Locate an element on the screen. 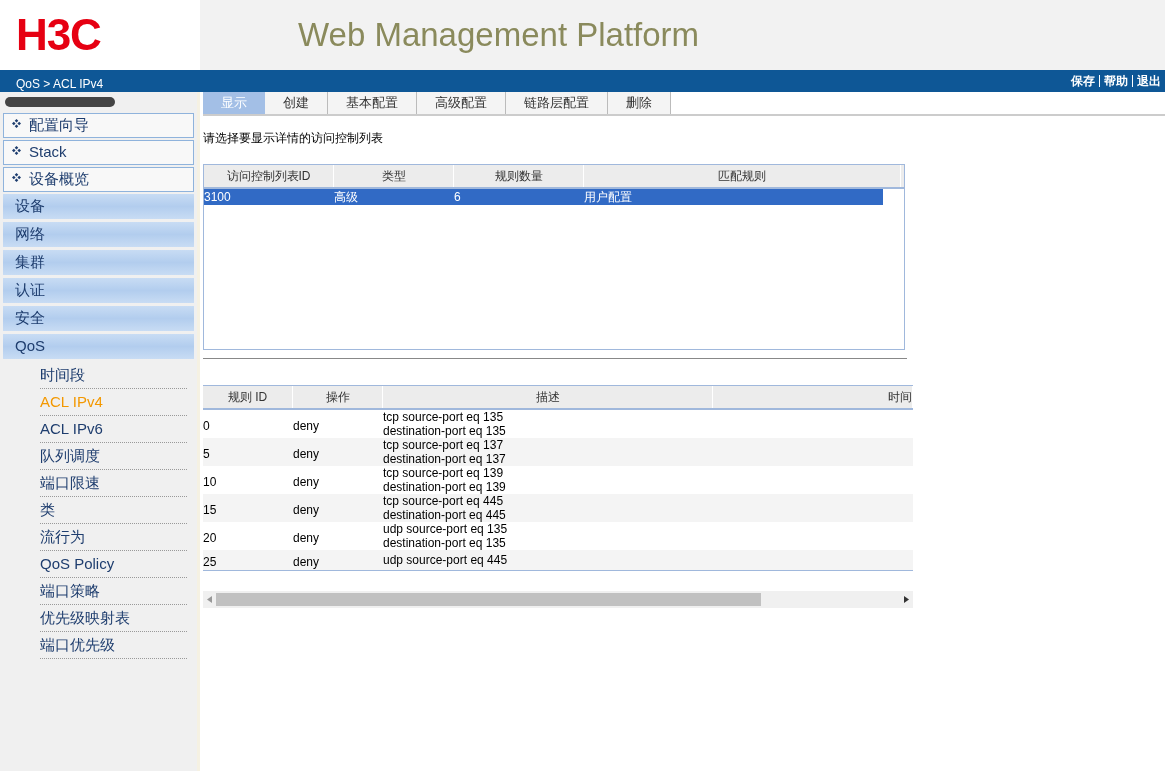  column-header: 匹配规则 is located at coordinates (742, 176).